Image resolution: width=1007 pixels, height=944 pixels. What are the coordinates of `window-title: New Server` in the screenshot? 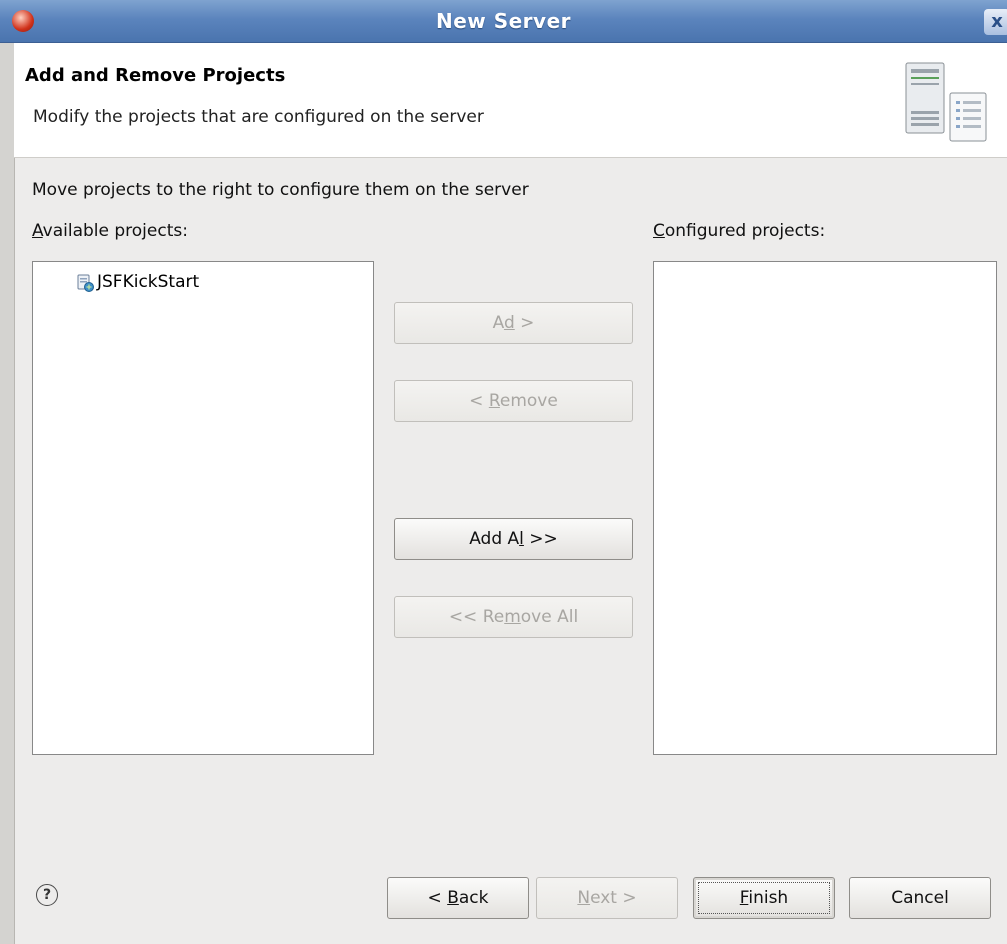 It's located at (503, 21).